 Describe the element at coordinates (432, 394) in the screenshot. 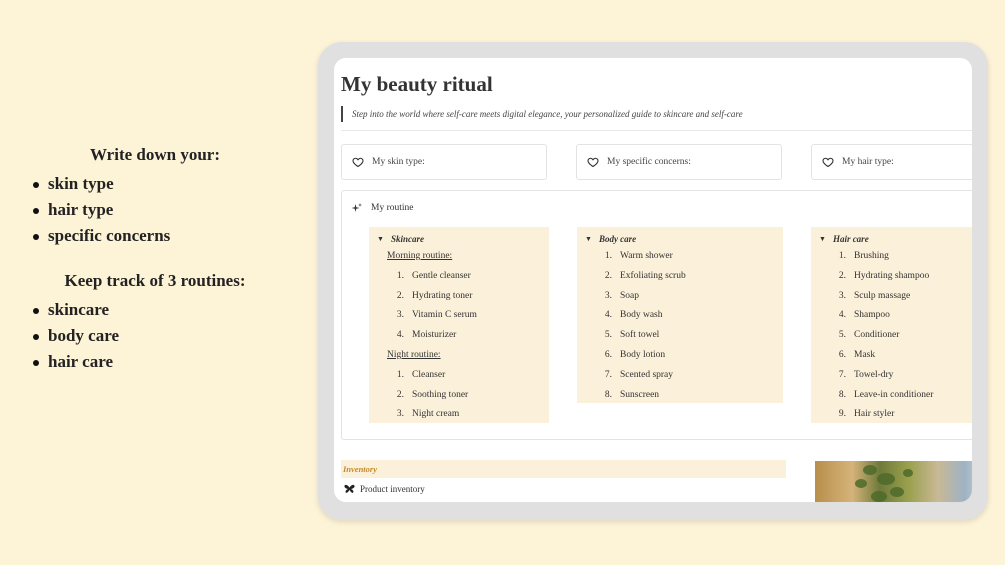

I see `list-item: 2. Soothing toner` at that location.